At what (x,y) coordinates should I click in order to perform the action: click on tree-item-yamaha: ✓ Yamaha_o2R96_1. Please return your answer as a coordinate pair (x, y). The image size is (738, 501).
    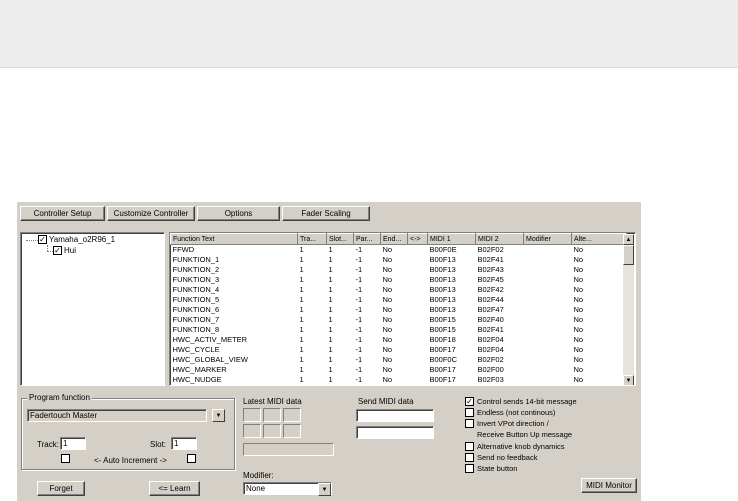
    Looking at the image, I should click on (76, 239).